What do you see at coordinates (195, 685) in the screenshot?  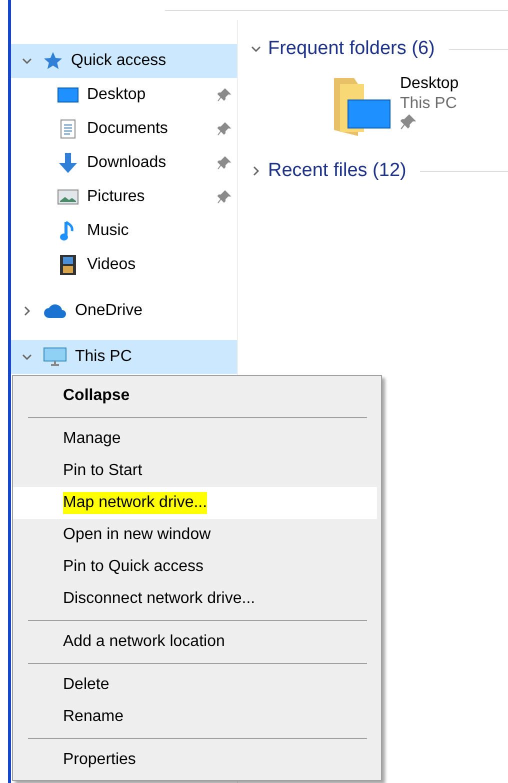 I see `menu-item: Delete` at bounding box center [195, 685].